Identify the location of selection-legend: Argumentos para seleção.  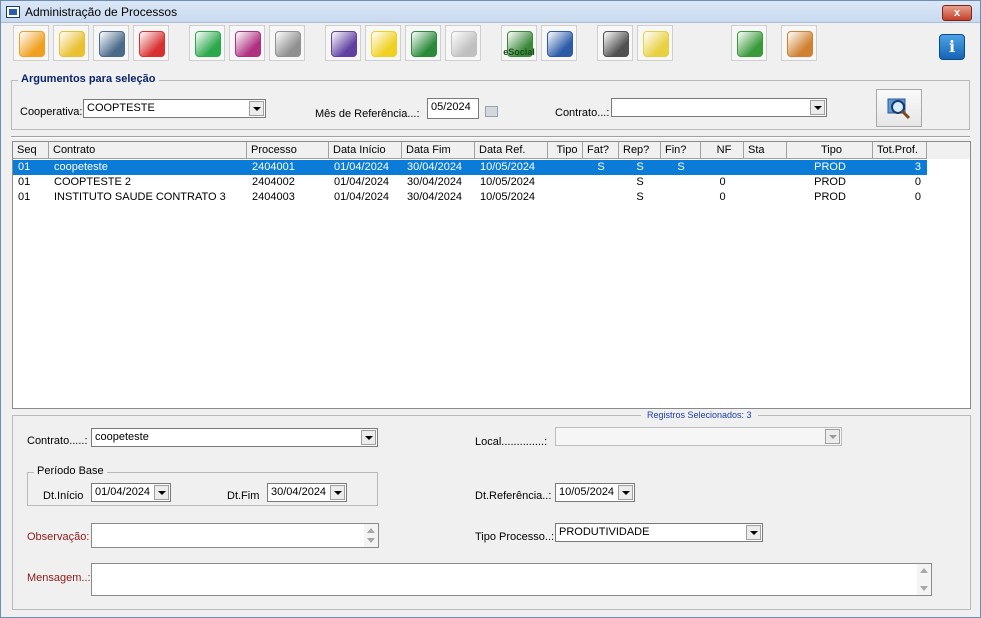
(88, 79).